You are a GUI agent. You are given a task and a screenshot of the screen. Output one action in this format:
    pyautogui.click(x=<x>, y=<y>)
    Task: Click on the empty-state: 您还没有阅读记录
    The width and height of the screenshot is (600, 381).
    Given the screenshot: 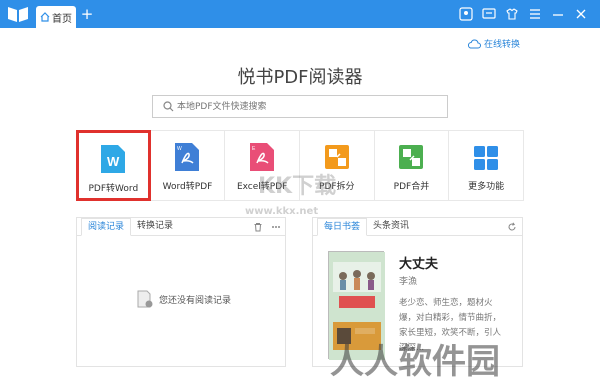 What is the action you would take?
    pyautogui.click(x=184, y=299)
    